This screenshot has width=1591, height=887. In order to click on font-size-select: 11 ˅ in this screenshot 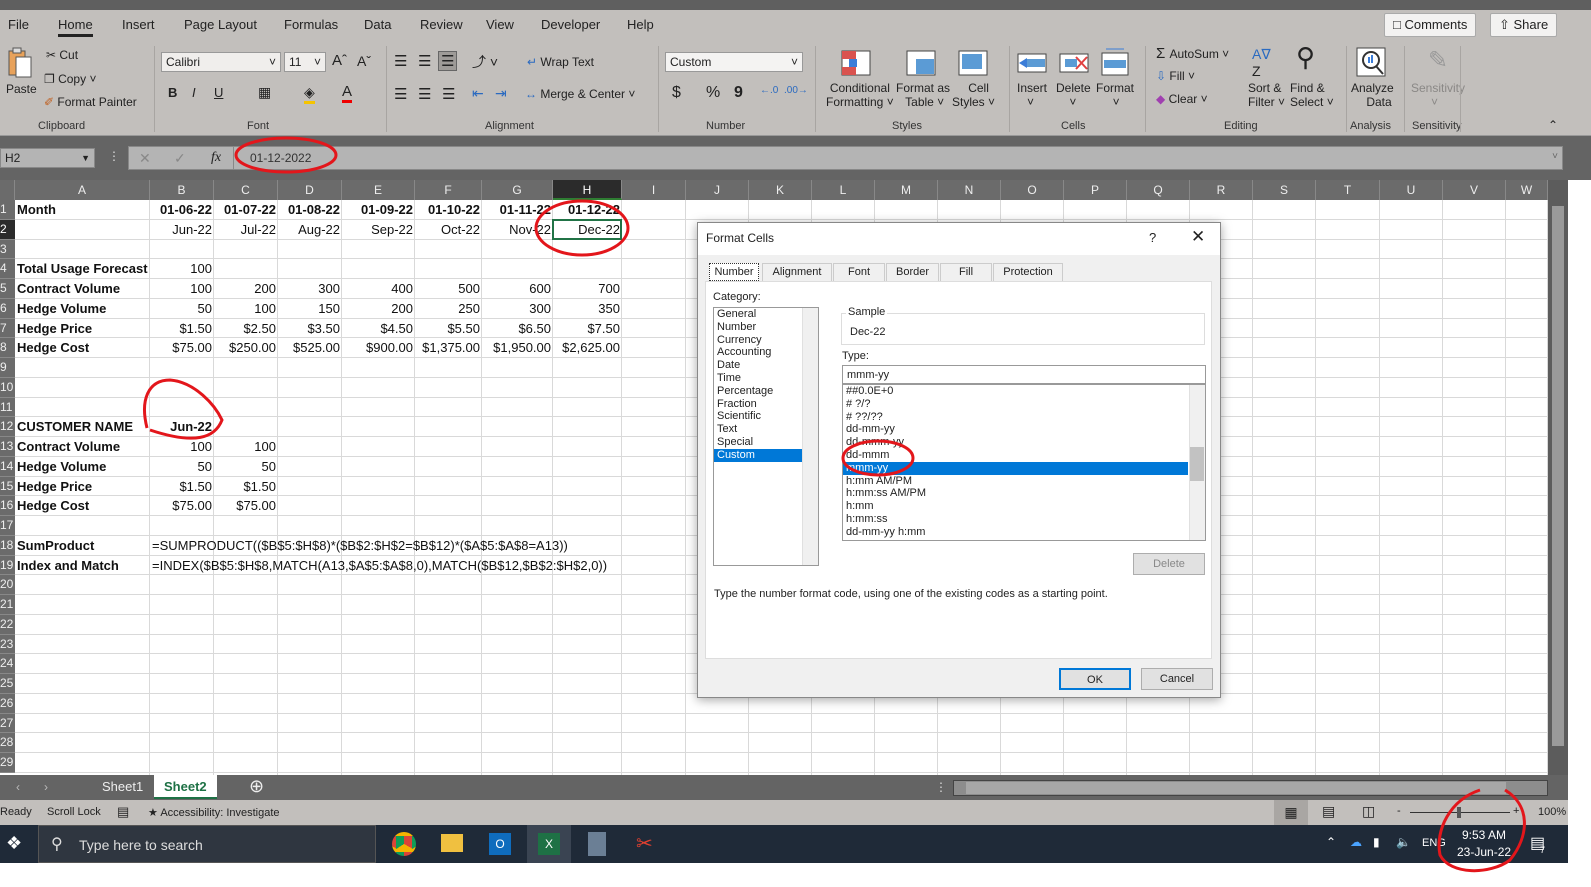, I will do `click(305, 62)`.